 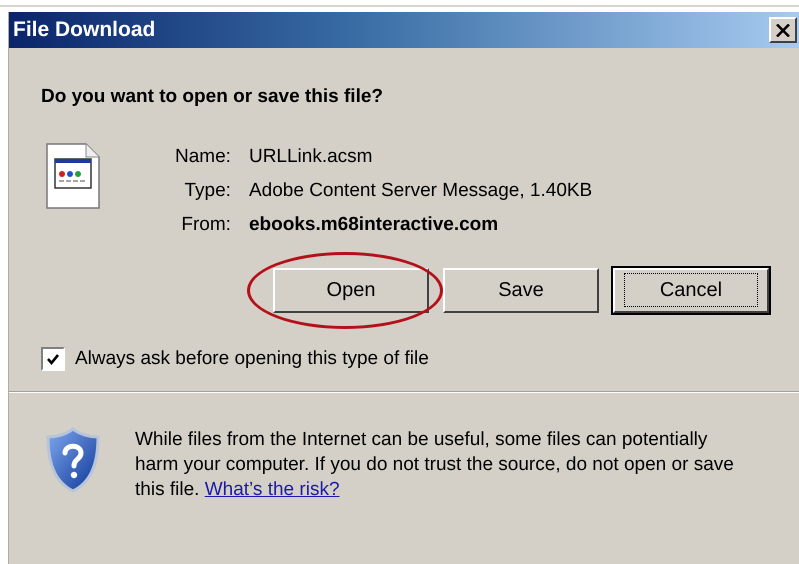 What do you see at coordinates (311, 157) in the screenshot?
I see `field-value: URLLink.acsm` at bounding box center [311, 157].